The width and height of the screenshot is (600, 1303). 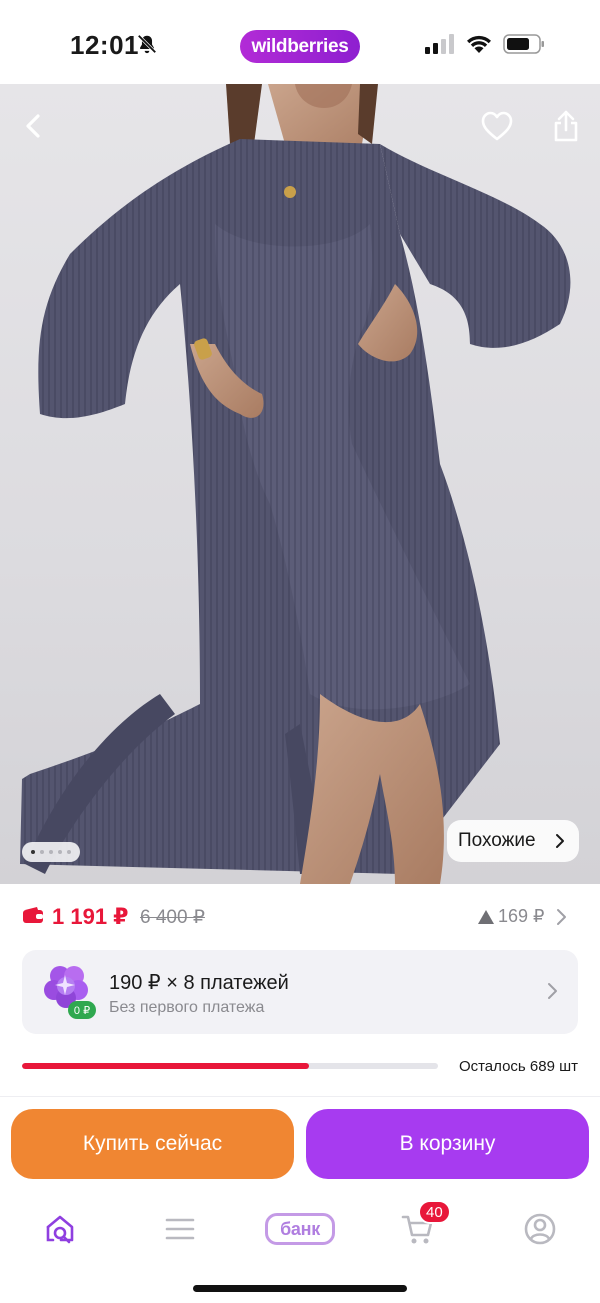 What do you see at coordinates (300, 1288) in the screenshot?
I see `home-indicator` at bounding box center [300, 1288].